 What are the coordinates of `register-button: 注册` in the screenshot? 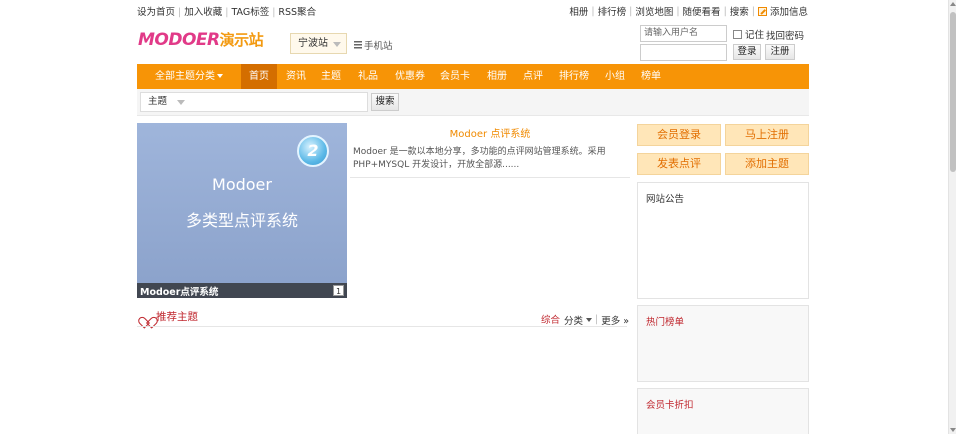 It's located at (780, 52).